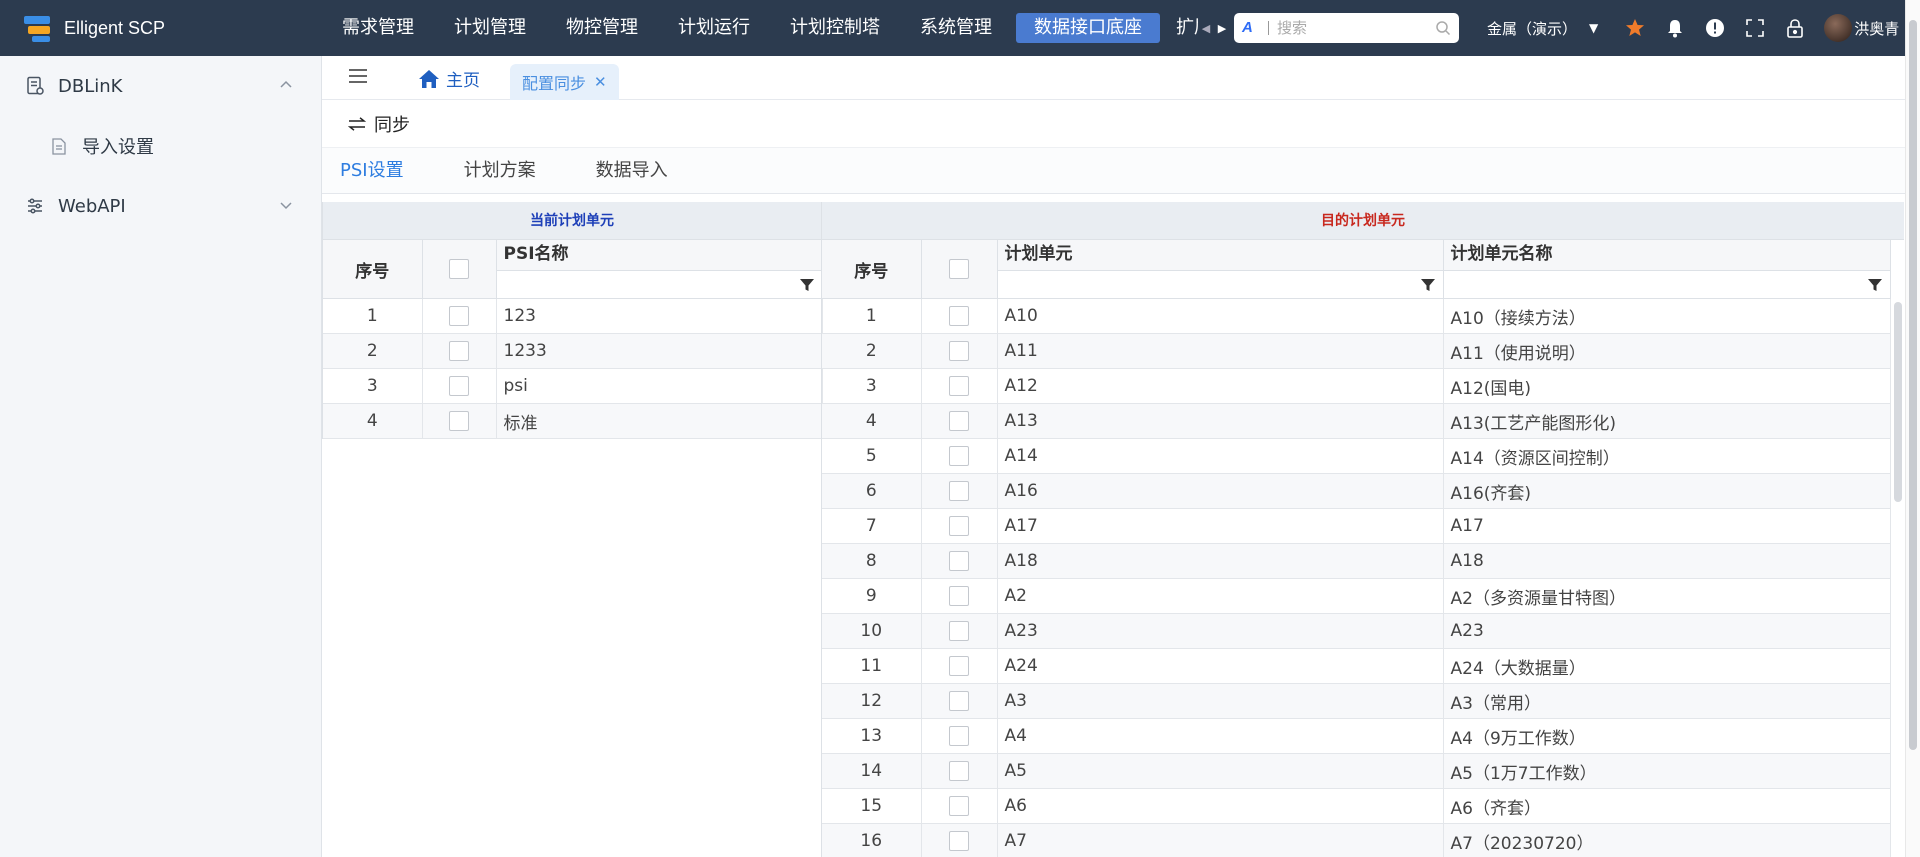 This screenshot has height=857, width=1920. I want to click on table-row: 6 A16 A16(齐套), so click(1356, 491).